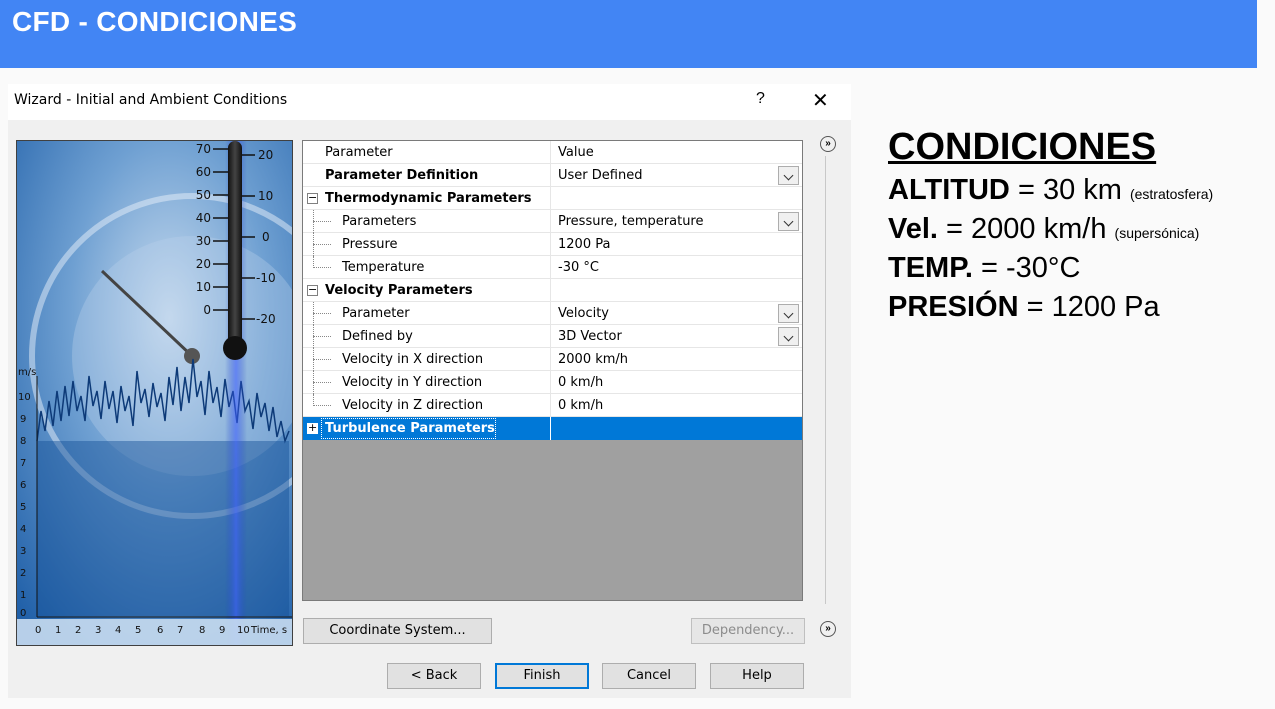 The height and width of the screenshot is (709, 1275). Describe the element at coordinates (542, 676) in the screenshot. I see `finish-button: Finish` at that location.